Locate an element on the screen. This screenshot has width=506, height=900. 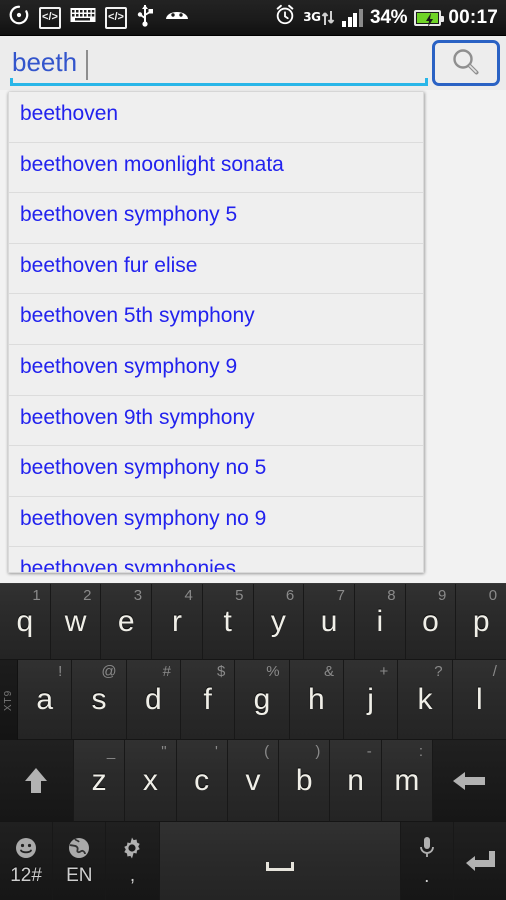
keyboard-row-4: 12# EN , . is located at coordinates (253, 861).